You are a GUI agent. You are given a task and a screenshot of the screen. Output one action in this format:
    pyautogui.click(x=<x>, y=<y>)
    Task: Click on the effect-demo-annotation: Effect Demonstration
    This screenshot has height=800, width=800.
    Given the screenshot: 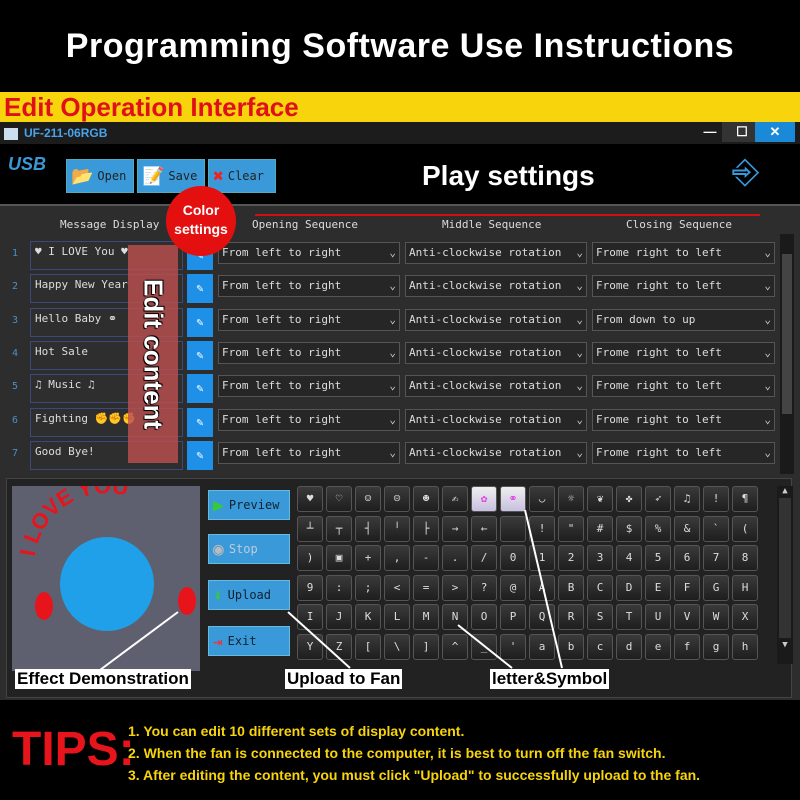 What is the action you would take?
    pyautogui.click(x=103, y=679)
    